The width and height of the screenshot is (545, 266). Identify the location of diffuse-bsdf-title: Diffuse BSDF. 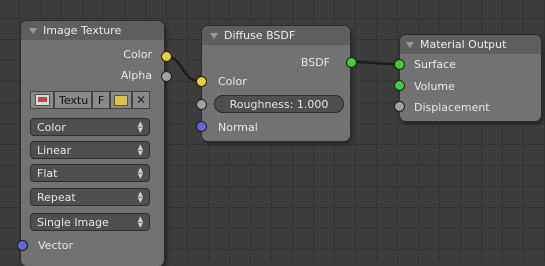
(260, 35).